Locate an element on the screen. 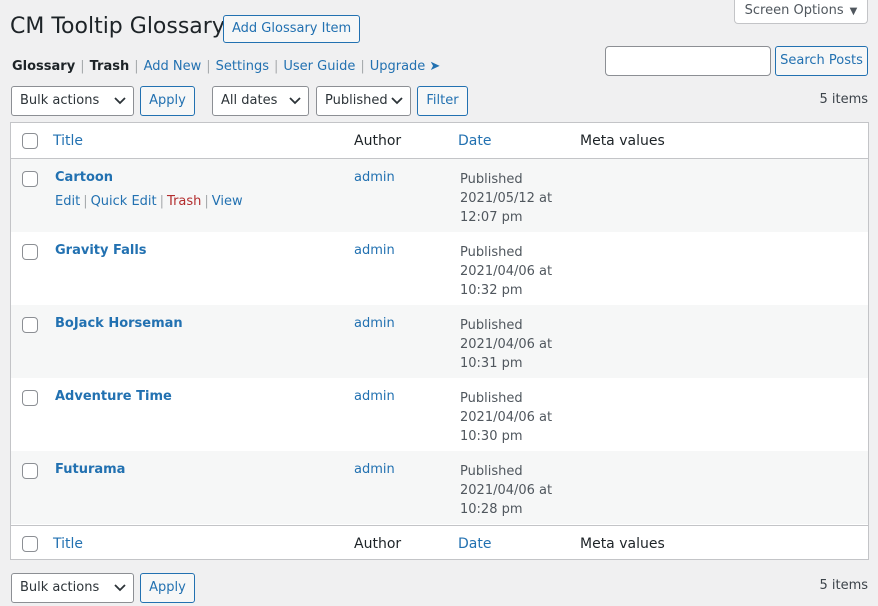 The image size is (878, 606). table-footer: Title Author Date Meta values is located at coordinates (439, 543).